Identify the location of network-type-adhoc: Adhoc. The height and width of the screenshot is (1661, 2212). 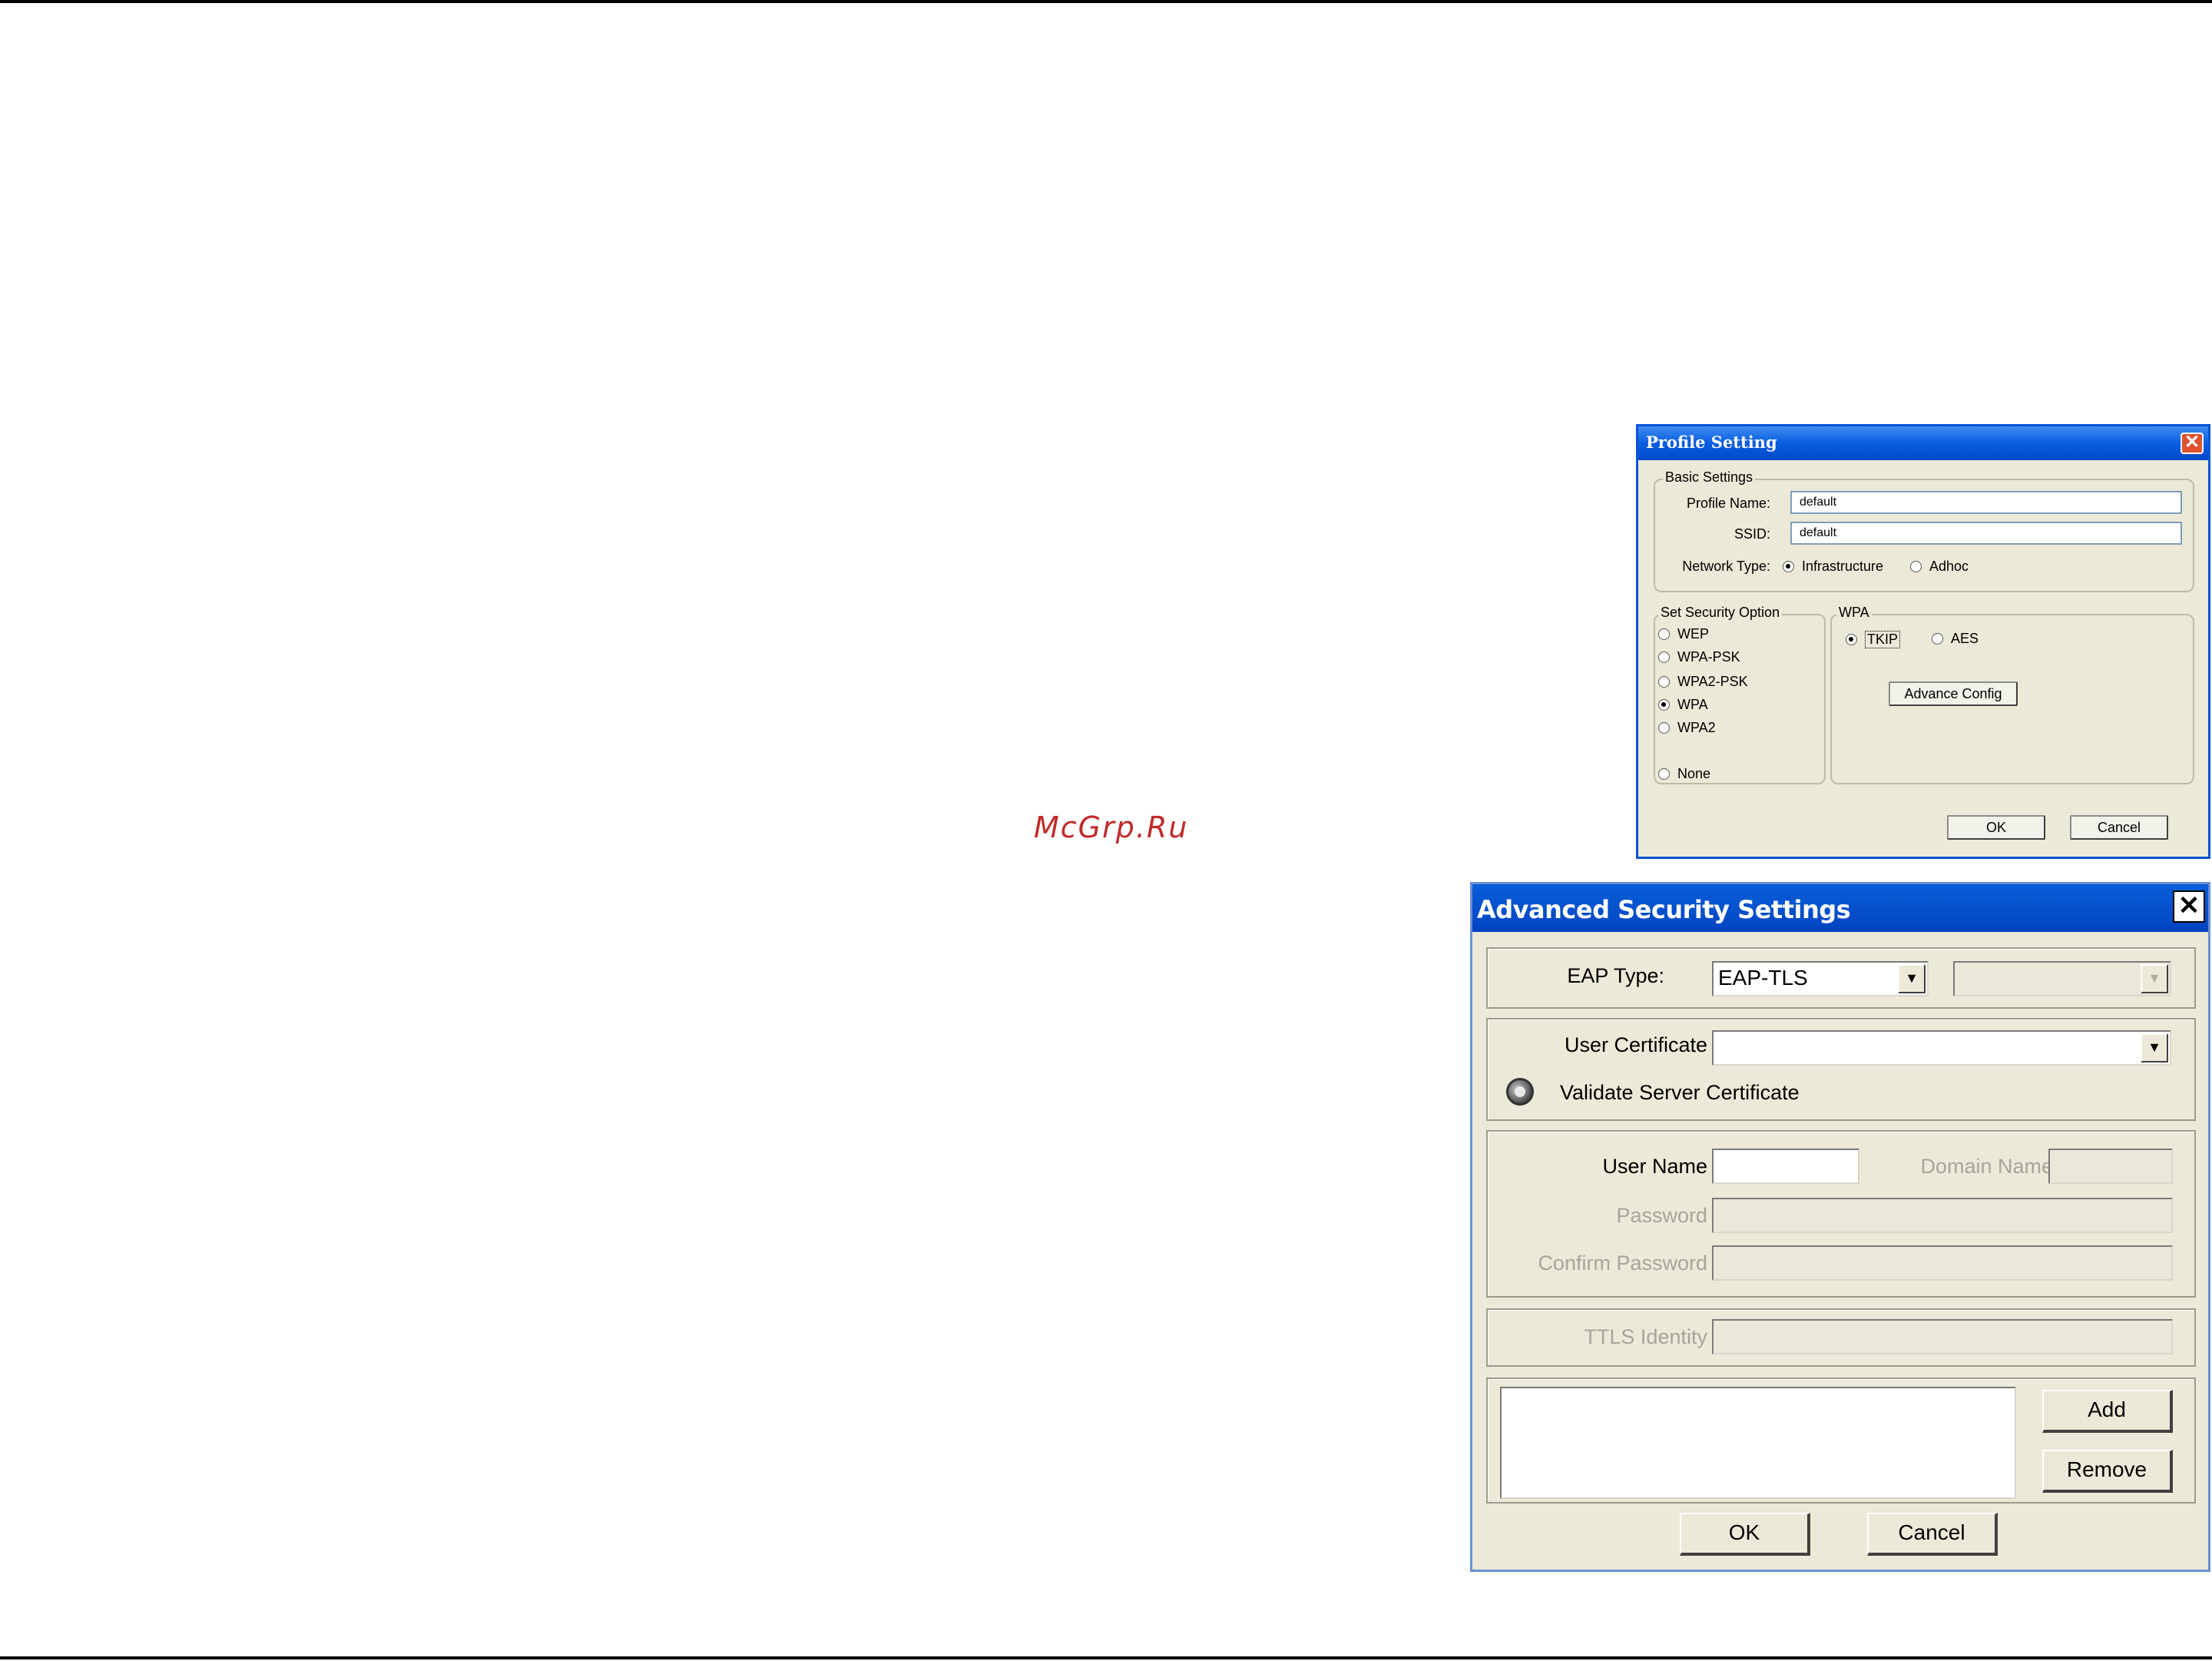
(1940, 567).